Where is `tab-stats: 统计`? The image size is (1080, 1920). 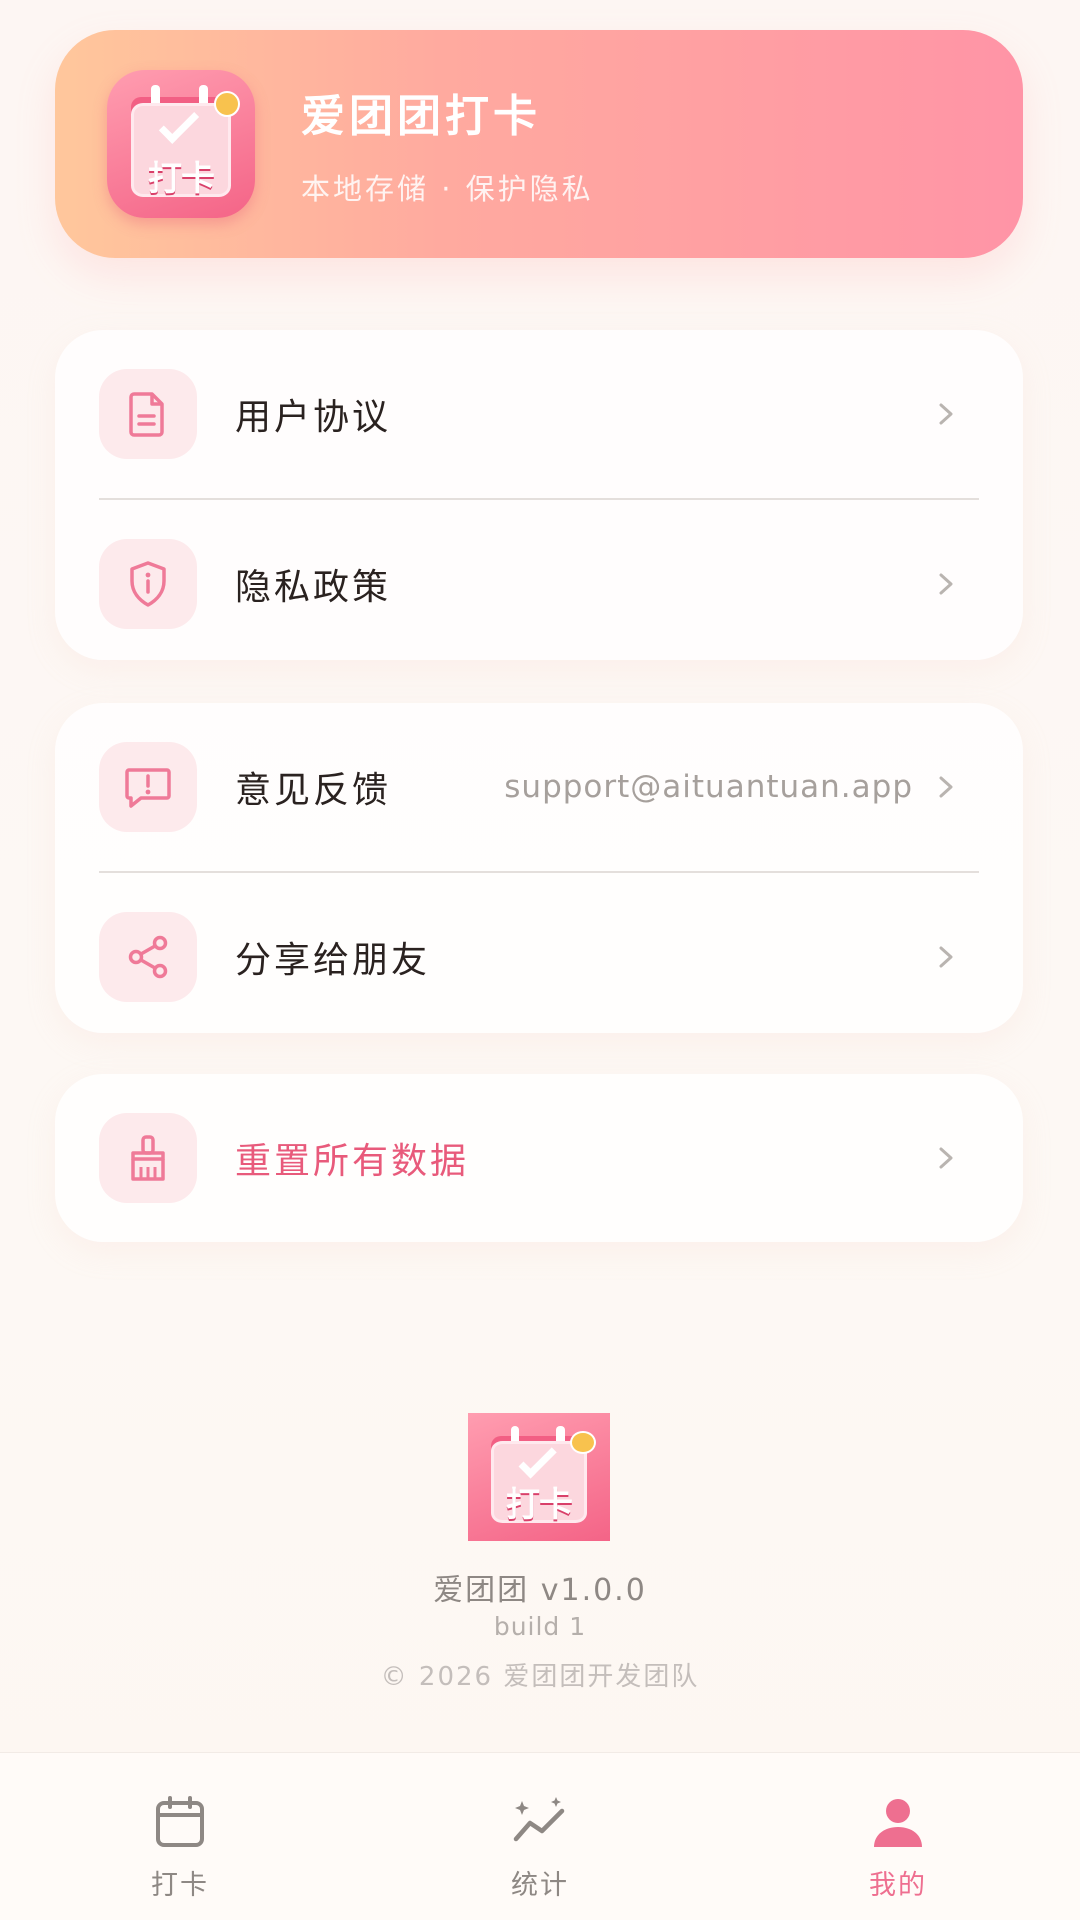 tab-stats: 统计 is located at coordinates (540, 1836).